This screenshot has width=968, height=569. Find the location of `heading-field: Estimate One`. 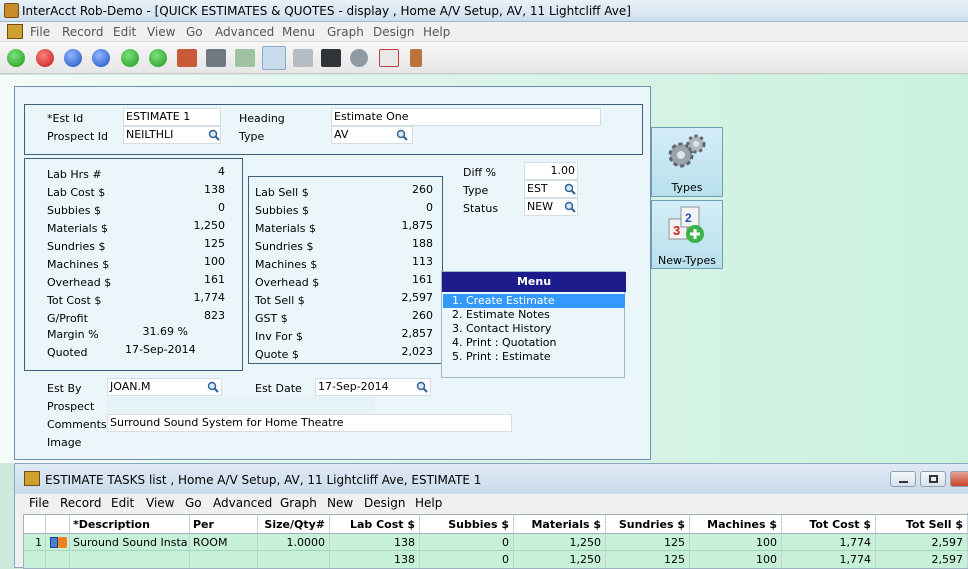

heading-field: Estimate One is located at coordinates (466, 117).